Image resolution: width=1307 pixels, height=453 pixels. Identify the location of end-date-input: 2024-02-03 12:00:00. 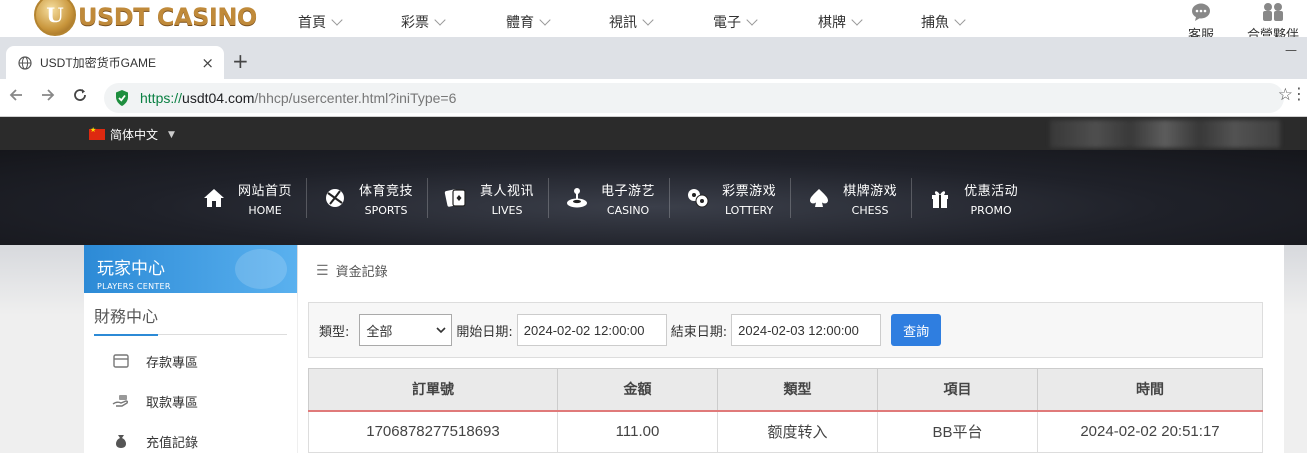
(806, 330).